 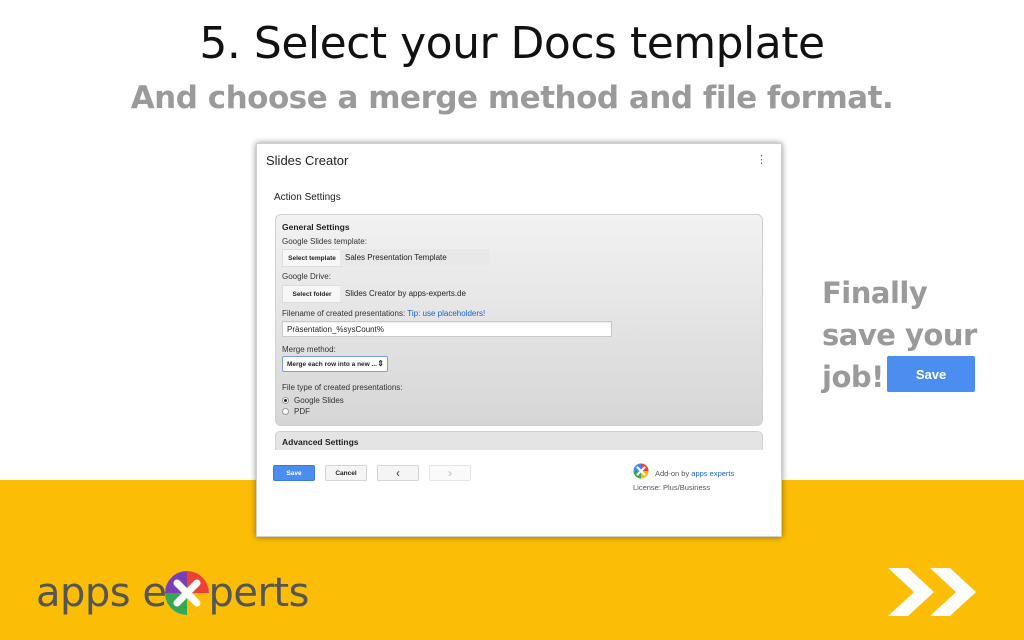 What do you see at coordinates (447, 329) in the screenshot?
I see `filename-input: Präsentation_%sysCount%` at bounding box center [447, 329].